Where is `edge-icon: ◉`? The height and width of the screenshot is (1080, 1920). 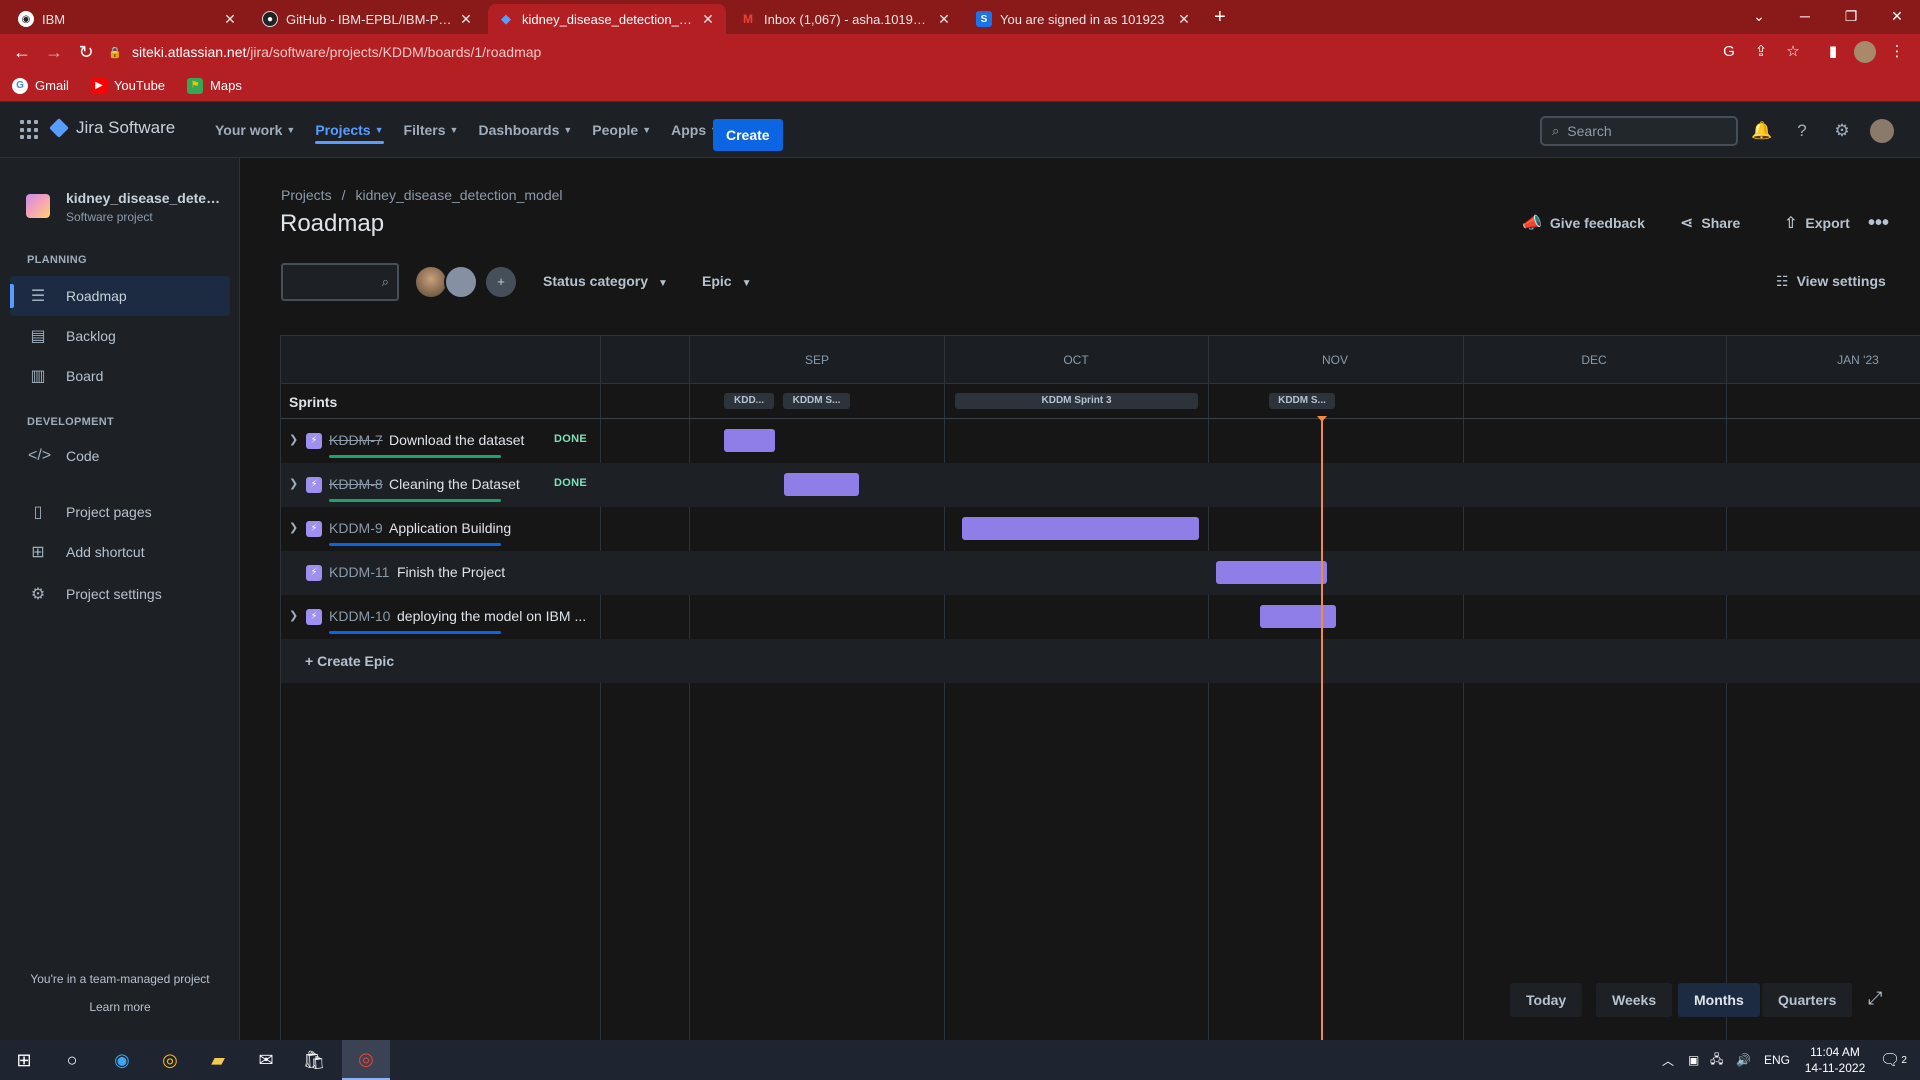 edge-icon: ◉ is located at coordinates (122, 1060).